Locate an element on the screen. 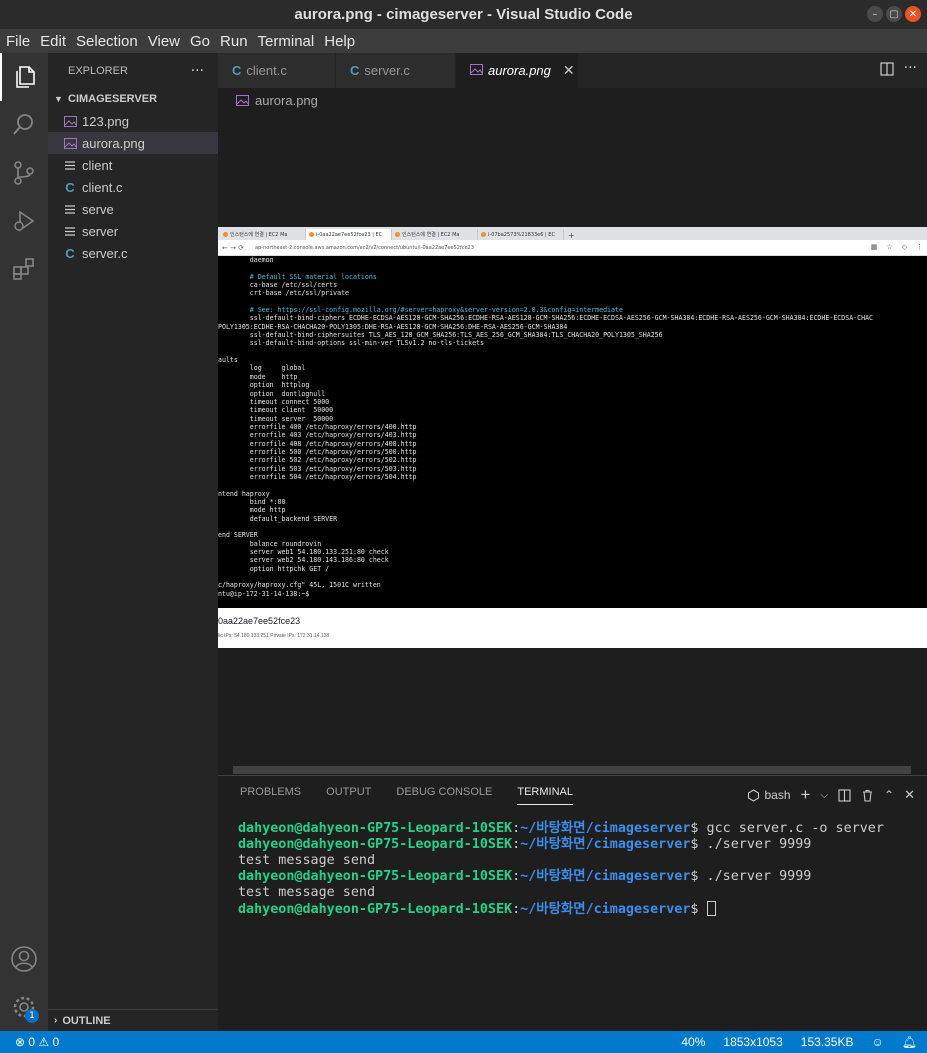 Image resolution: width=927 pixels, height=1053 pixels. menu-edit: Edit is located at coordinates (53, 41).